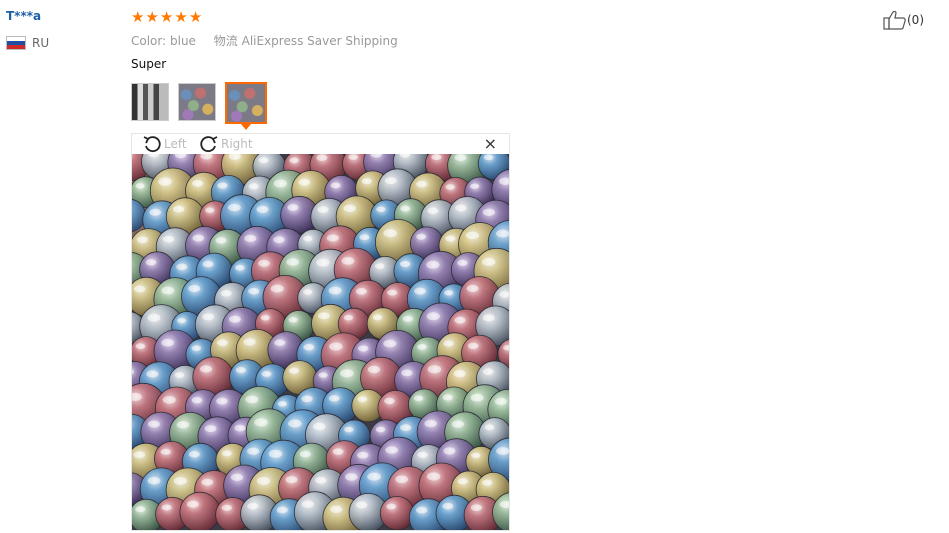  What do you see at coordinates (23, 16) in the screenshot?
I see `reviewer-name: T***a` at bounding box center [23, 16].